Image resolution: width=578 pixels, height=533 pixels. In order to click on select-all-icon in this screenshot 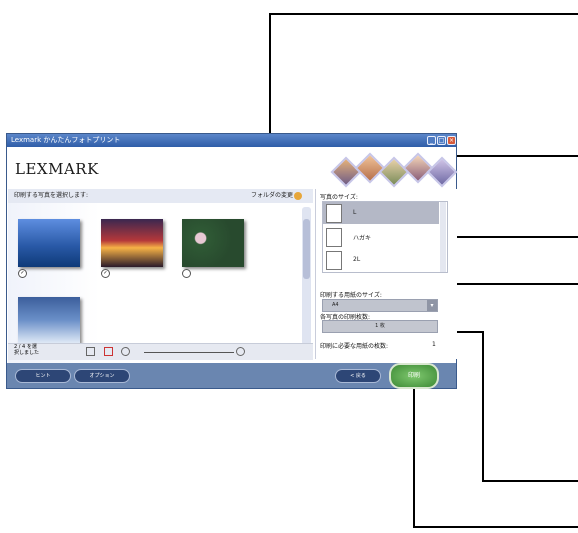, I will do `click(90, 351)`.